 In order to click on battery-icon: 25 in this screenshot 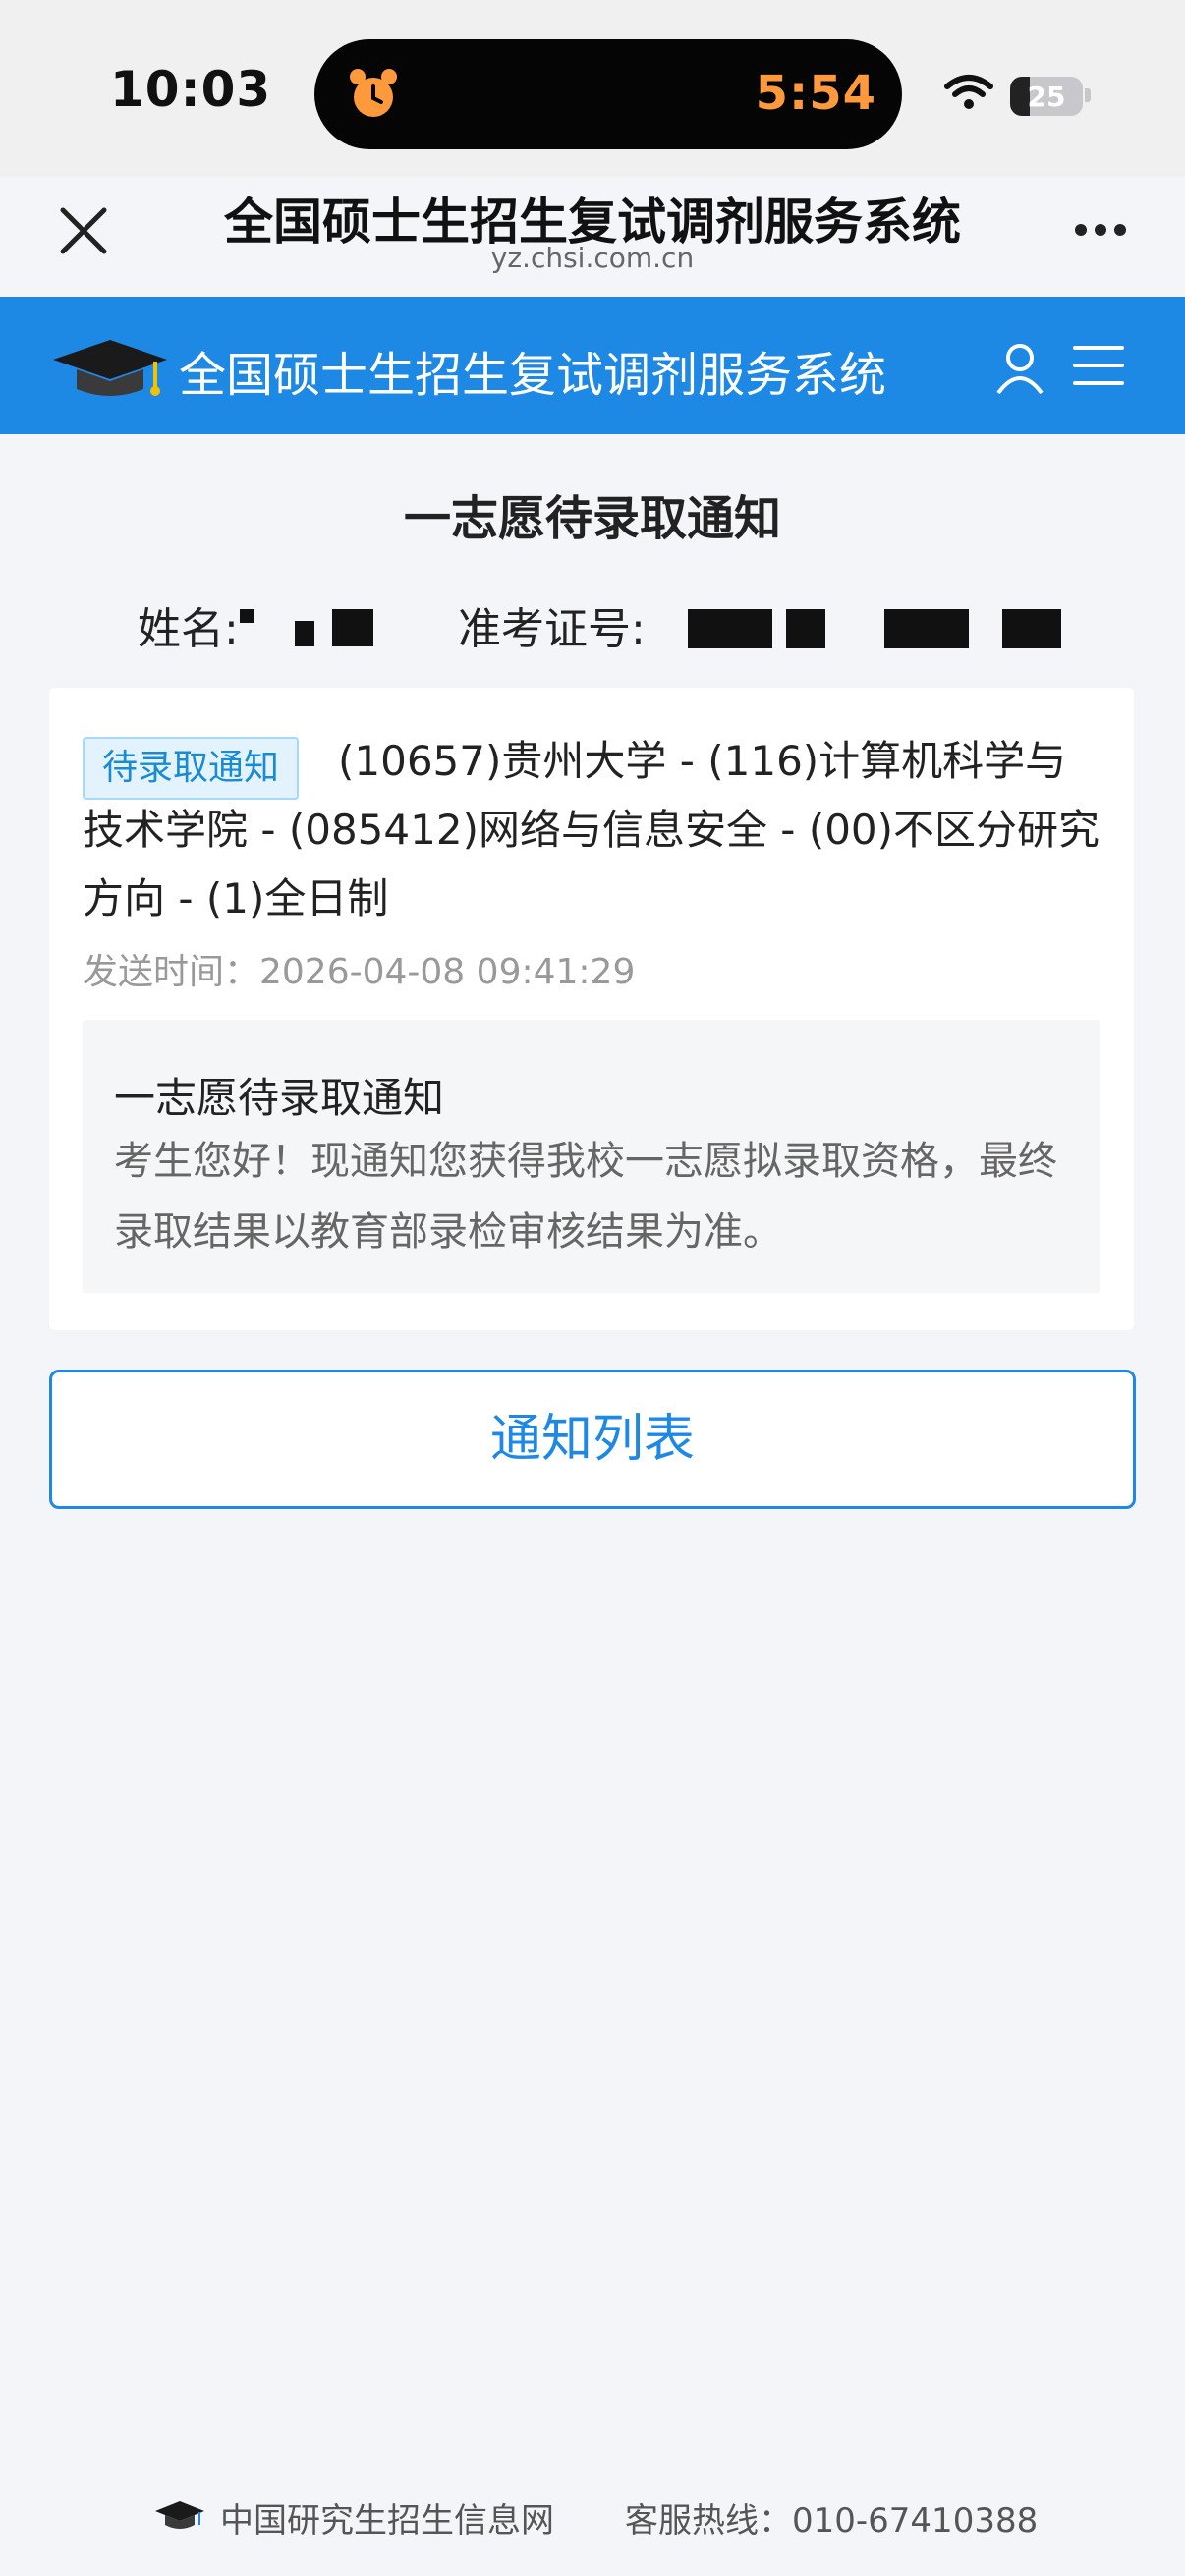, I will do `click(1046, 96)`.